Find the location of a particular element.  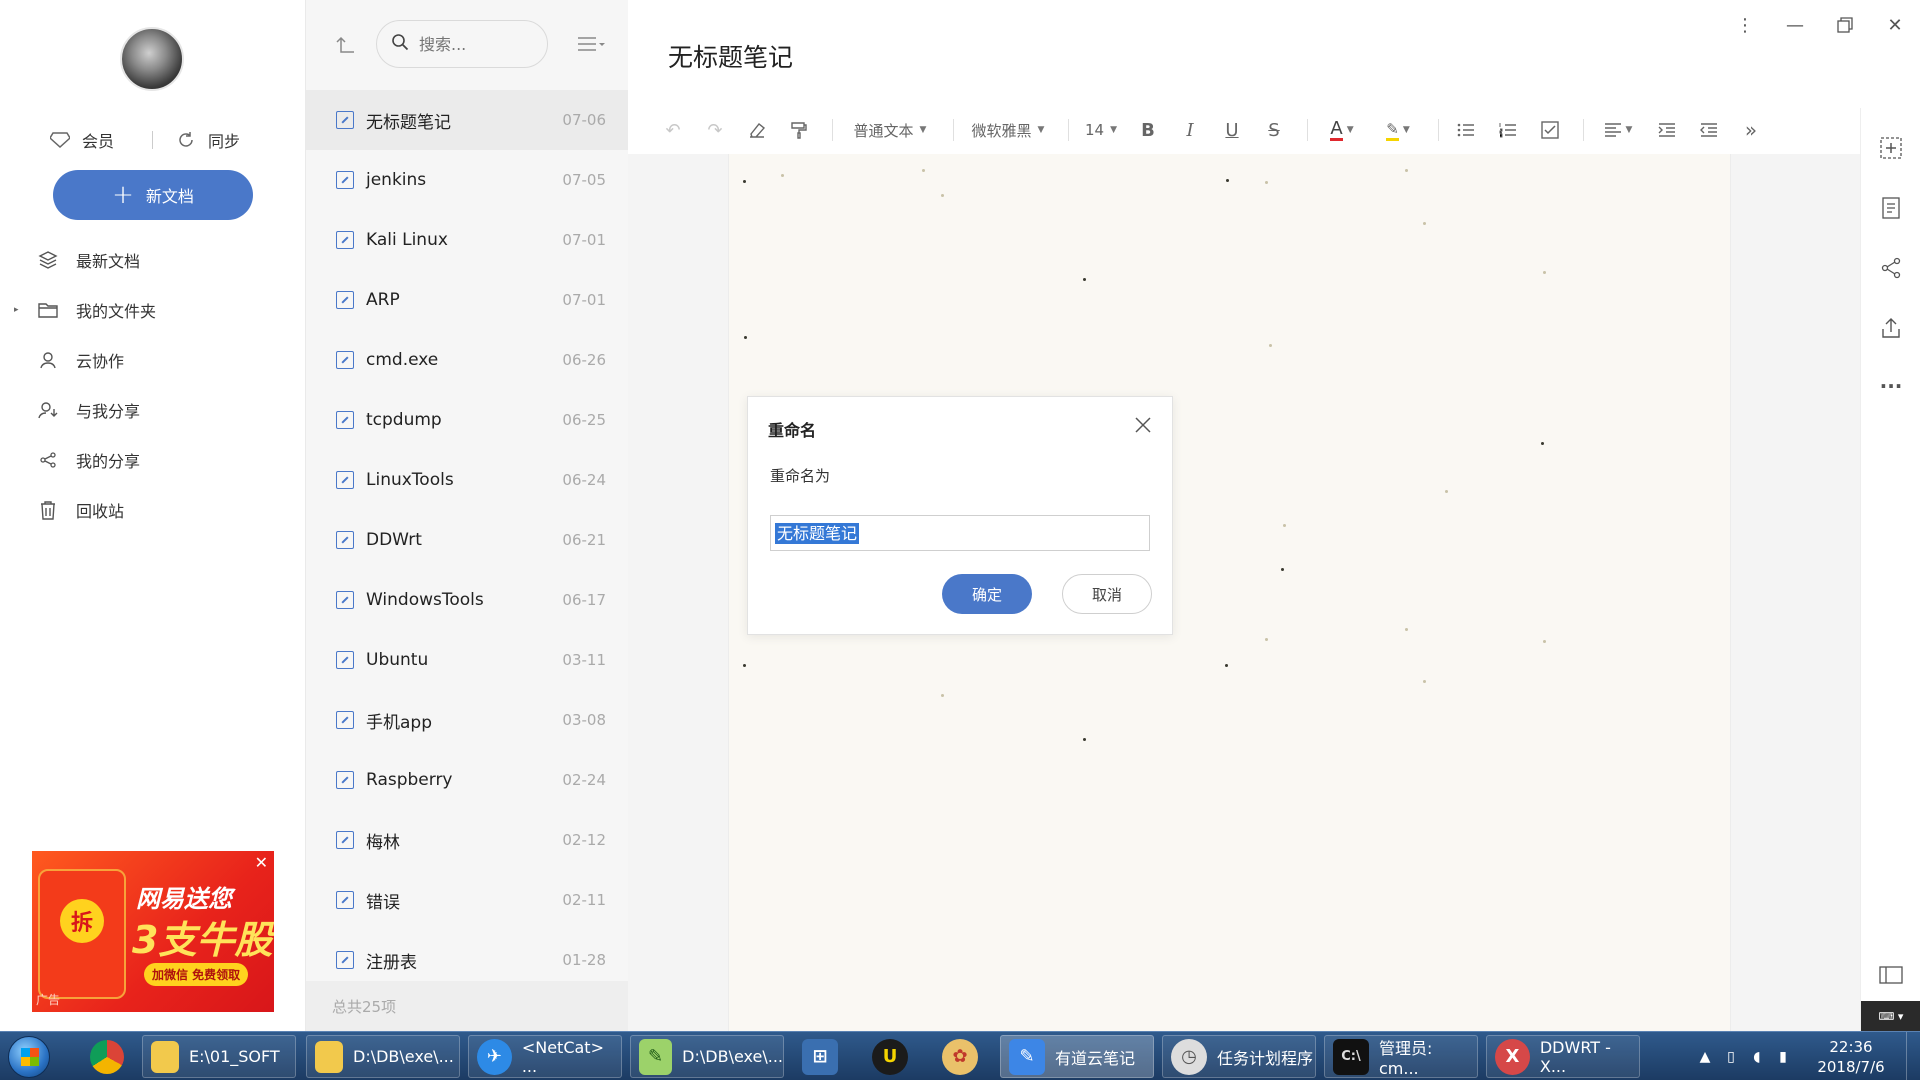

sync-button: 同步 is located at coordinates (208, 140).